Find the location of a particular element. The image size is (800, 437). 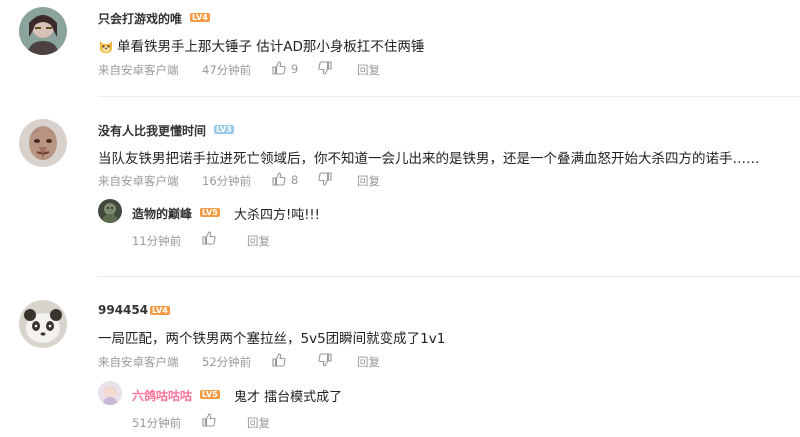

level-badge: LV3 is located at coordinates (224, 129).